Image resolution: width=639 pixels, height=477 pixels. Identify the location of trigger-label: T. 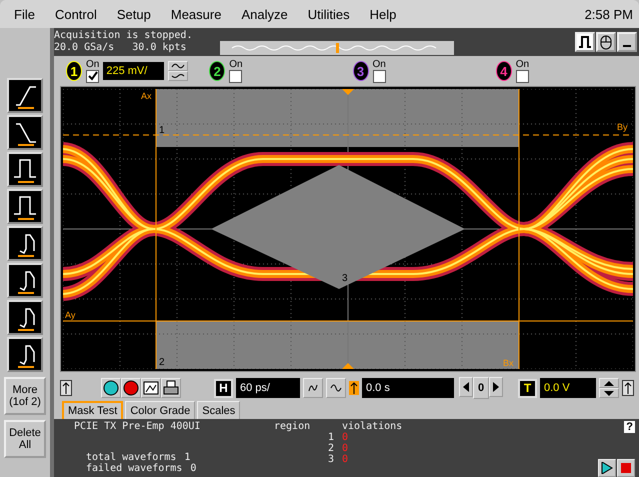
(527, 388).